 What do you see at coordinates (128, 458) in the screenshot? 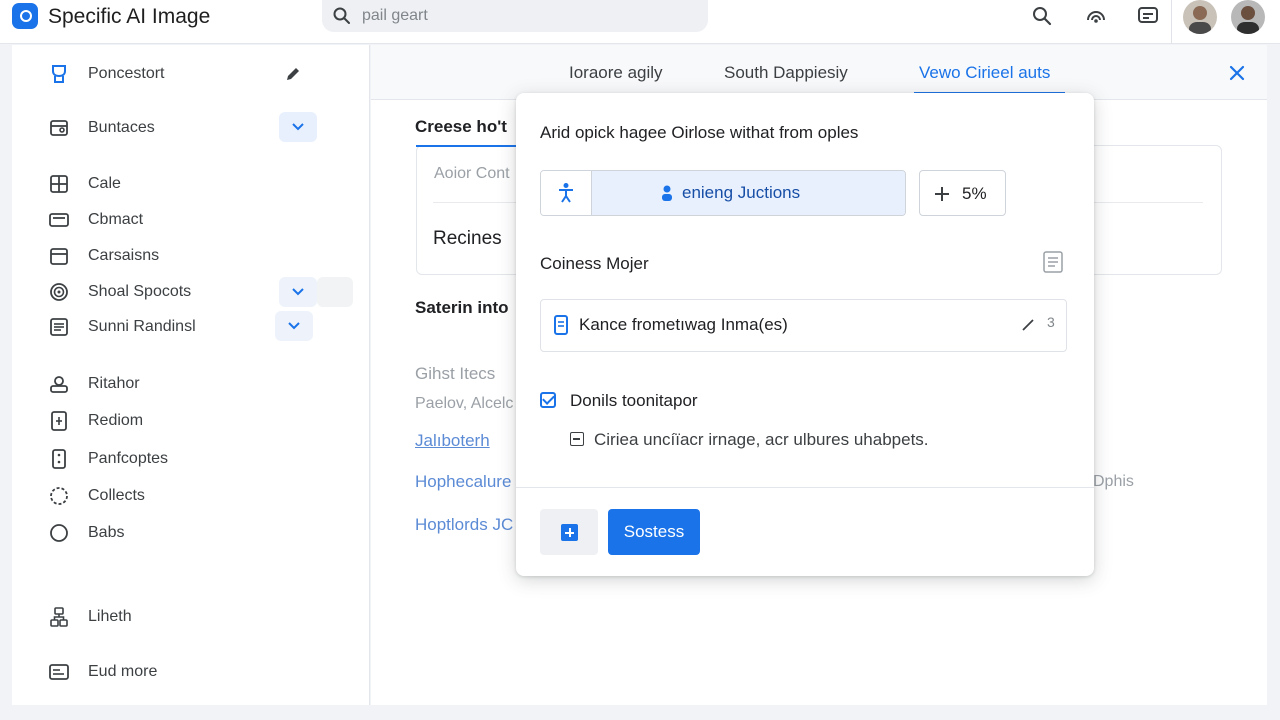
I see `sidebar-item-label: Panfcoptes` at bounding box center [128, 458].